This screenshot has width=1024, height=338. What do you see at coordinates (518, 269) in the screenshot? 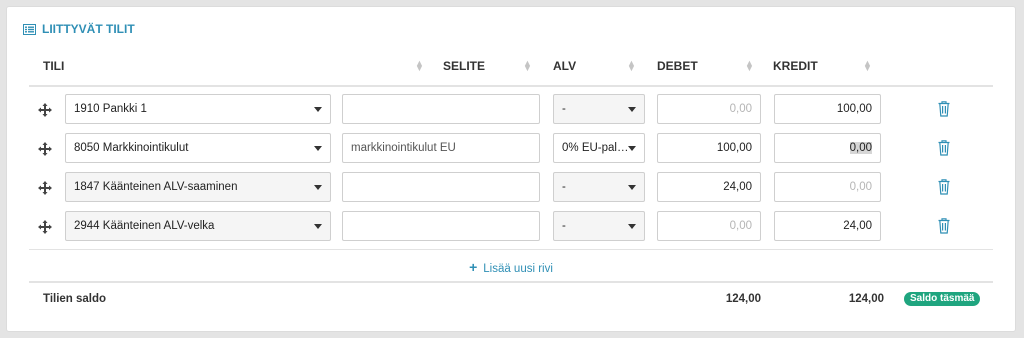
I see `add-row-label: Lisää uusi rivi` at bounding box center [518, 269].